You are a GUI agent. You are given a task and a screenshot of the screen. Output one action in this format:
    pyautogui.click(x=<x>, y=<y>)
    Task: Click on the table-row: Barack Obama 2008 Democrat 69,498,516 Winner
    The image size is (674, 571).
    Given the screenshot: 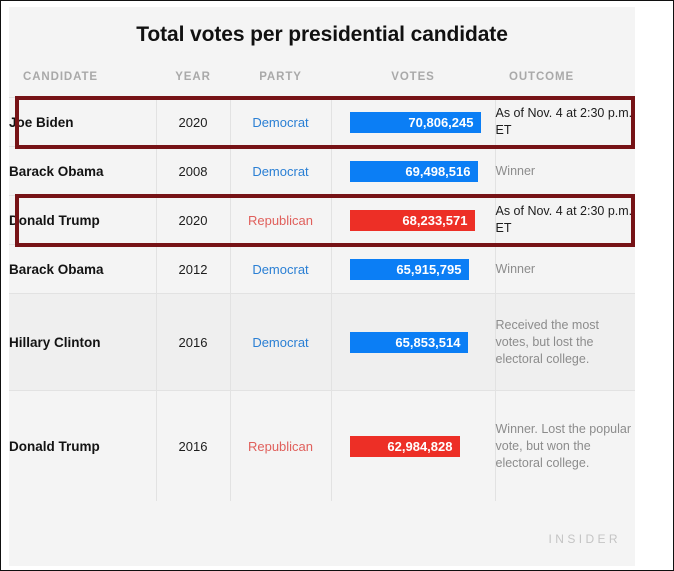 What is the action you would take?
    pyautogui.click(x=322, y=171)
    